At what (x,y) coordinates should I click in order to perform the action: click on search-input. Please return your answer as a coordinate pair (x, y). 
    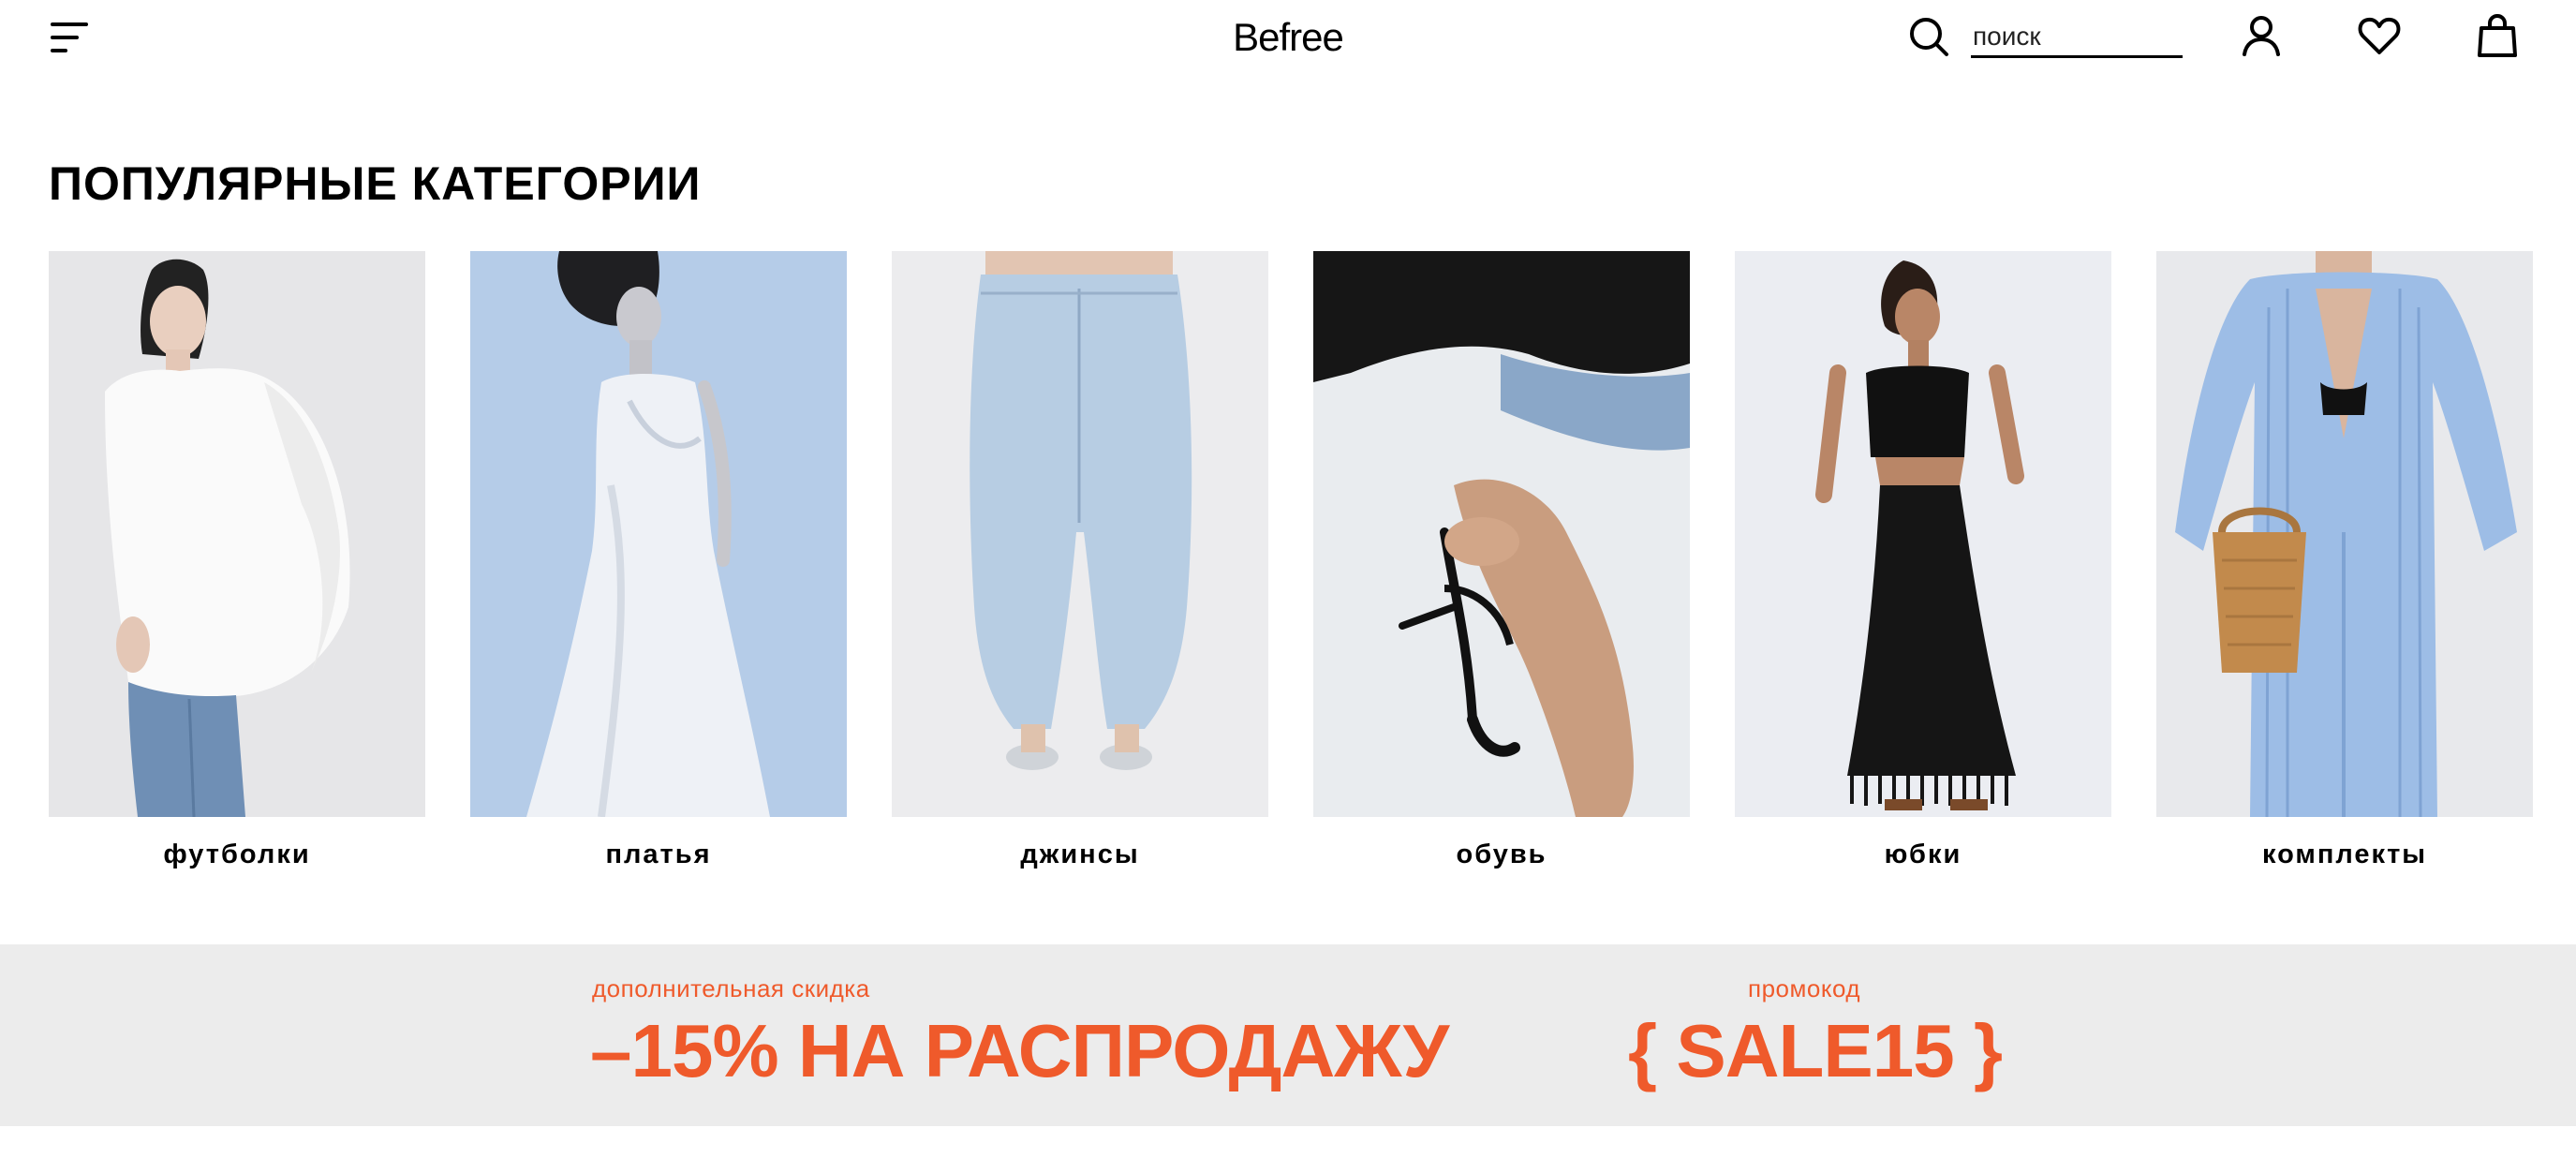
    Looking at the image, I should click on (2077, 37).